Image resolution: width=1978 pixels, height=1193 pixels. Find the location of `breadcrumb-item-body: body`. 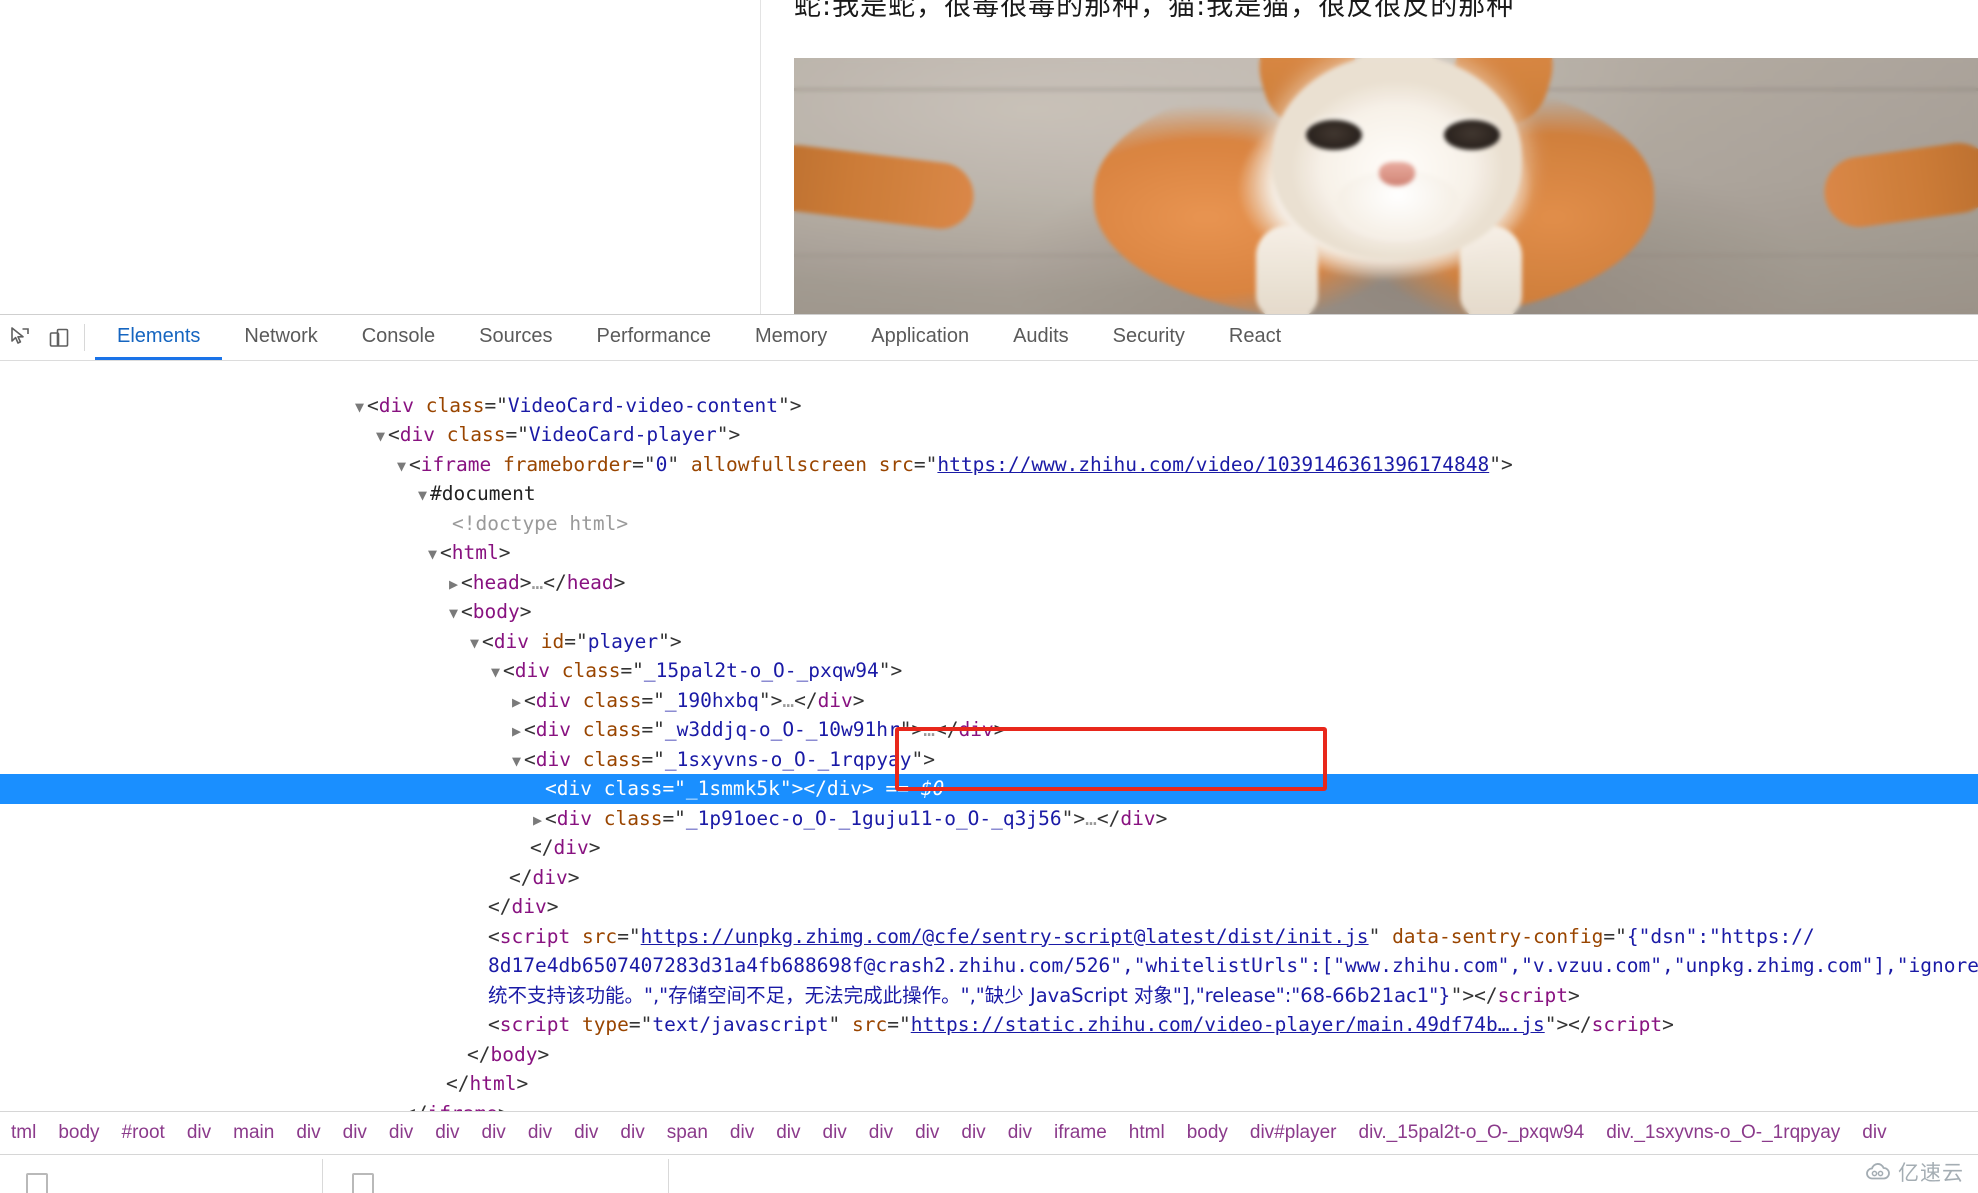

breadcrumb-item-body: body is located at coordinates (1207, 1133).